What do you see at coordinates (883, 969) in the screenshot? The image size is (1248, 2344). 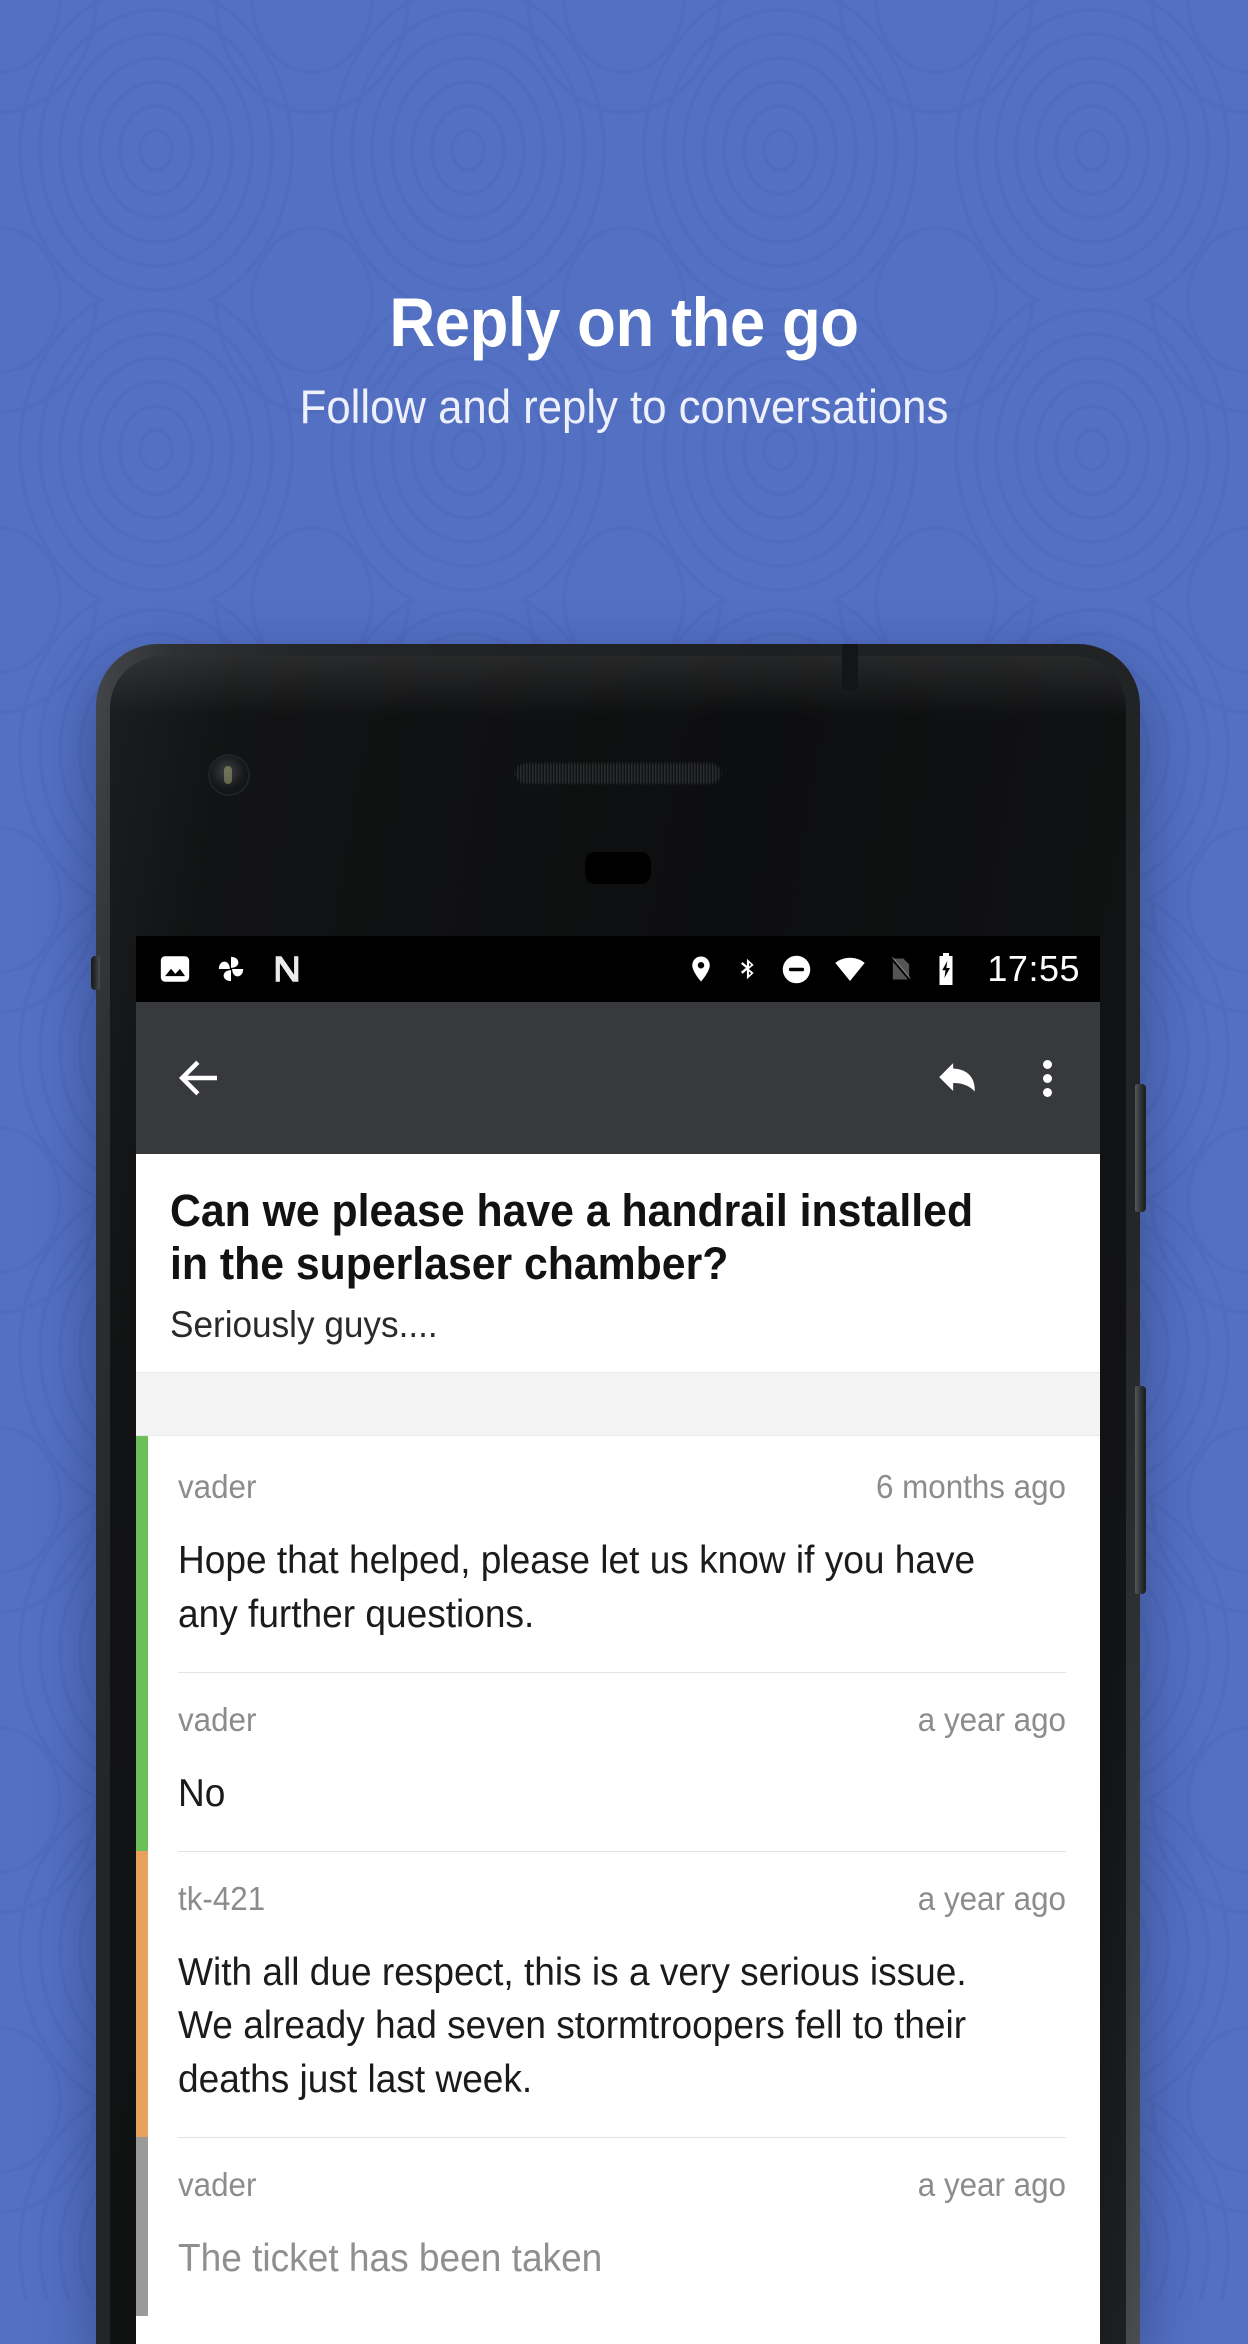 I see `status-bar-right-icons: 17:55` at bounding box center [883, 969].